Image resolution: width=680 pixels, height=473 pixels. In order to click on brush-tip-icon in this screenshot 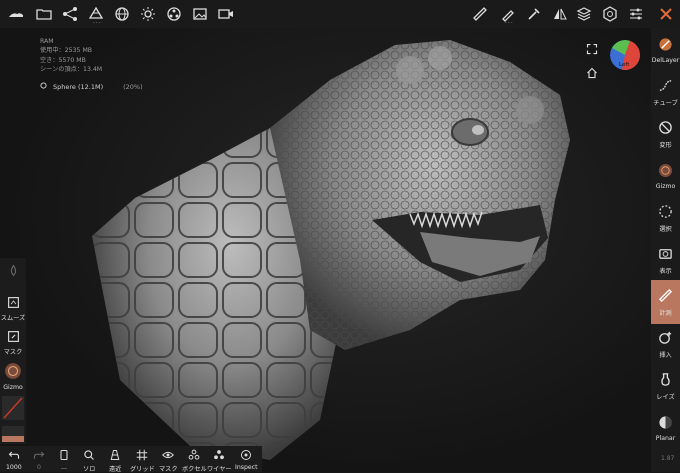, I will do `click(665, 382)`.